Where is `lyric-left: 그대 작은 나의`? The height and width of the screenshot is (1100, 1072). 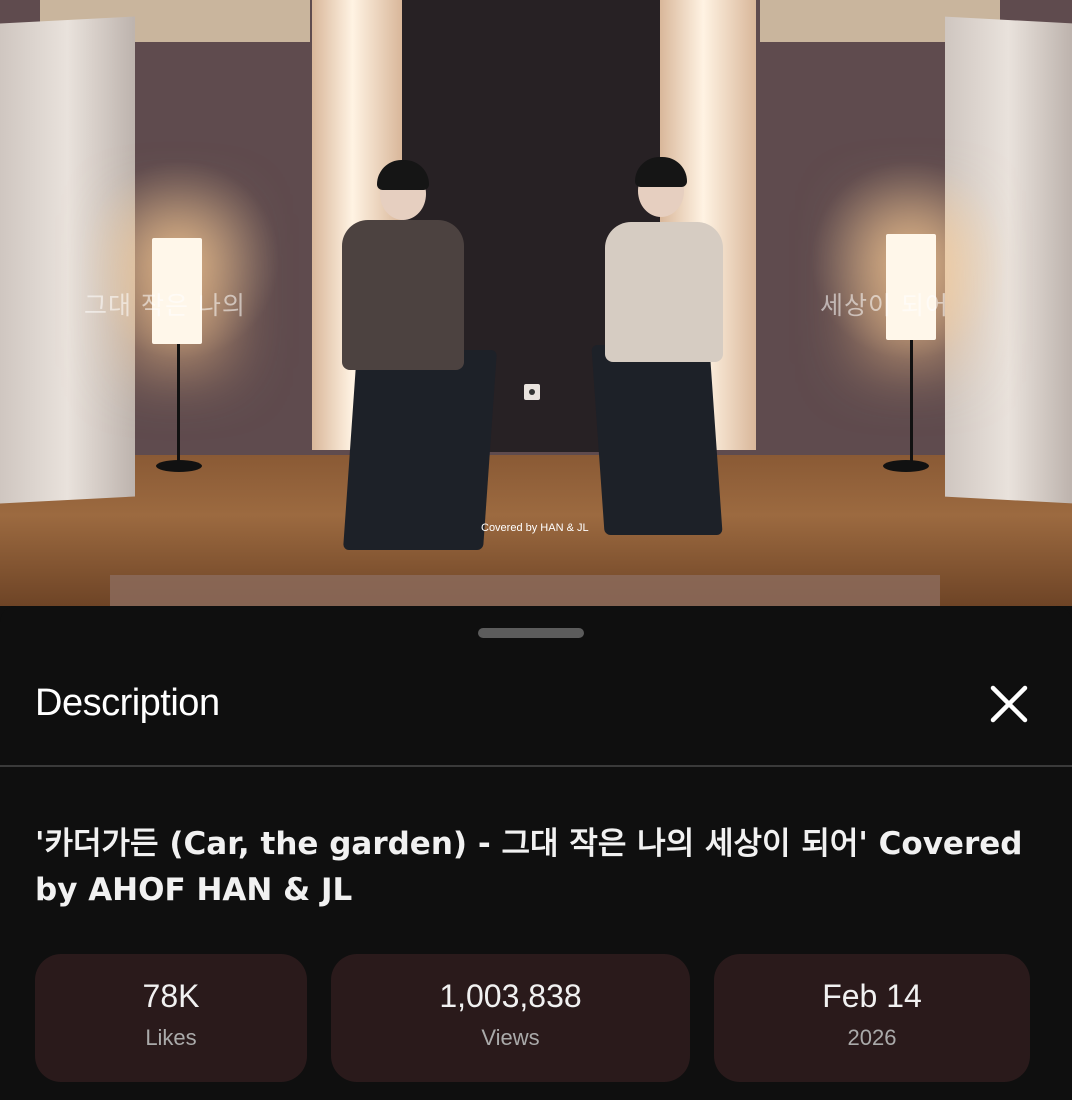 lyric-left: 그대 작은 나의 is located at coordinates (165, 305).